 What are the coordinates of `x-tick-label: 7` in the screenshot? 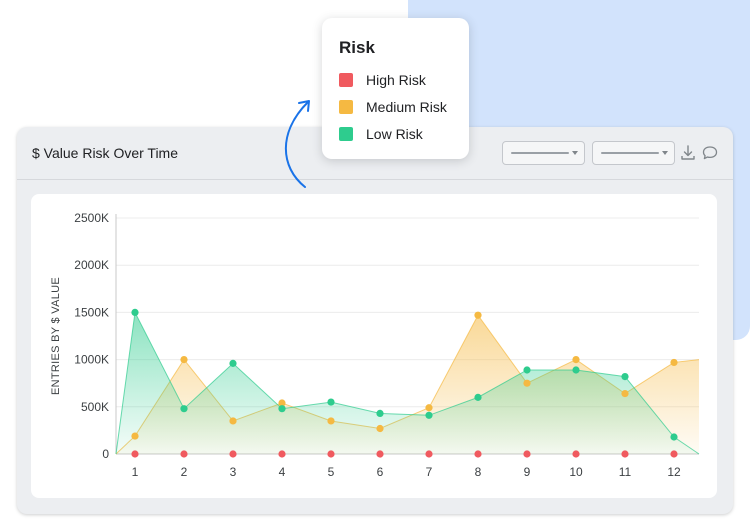 It's located at (429, 472).